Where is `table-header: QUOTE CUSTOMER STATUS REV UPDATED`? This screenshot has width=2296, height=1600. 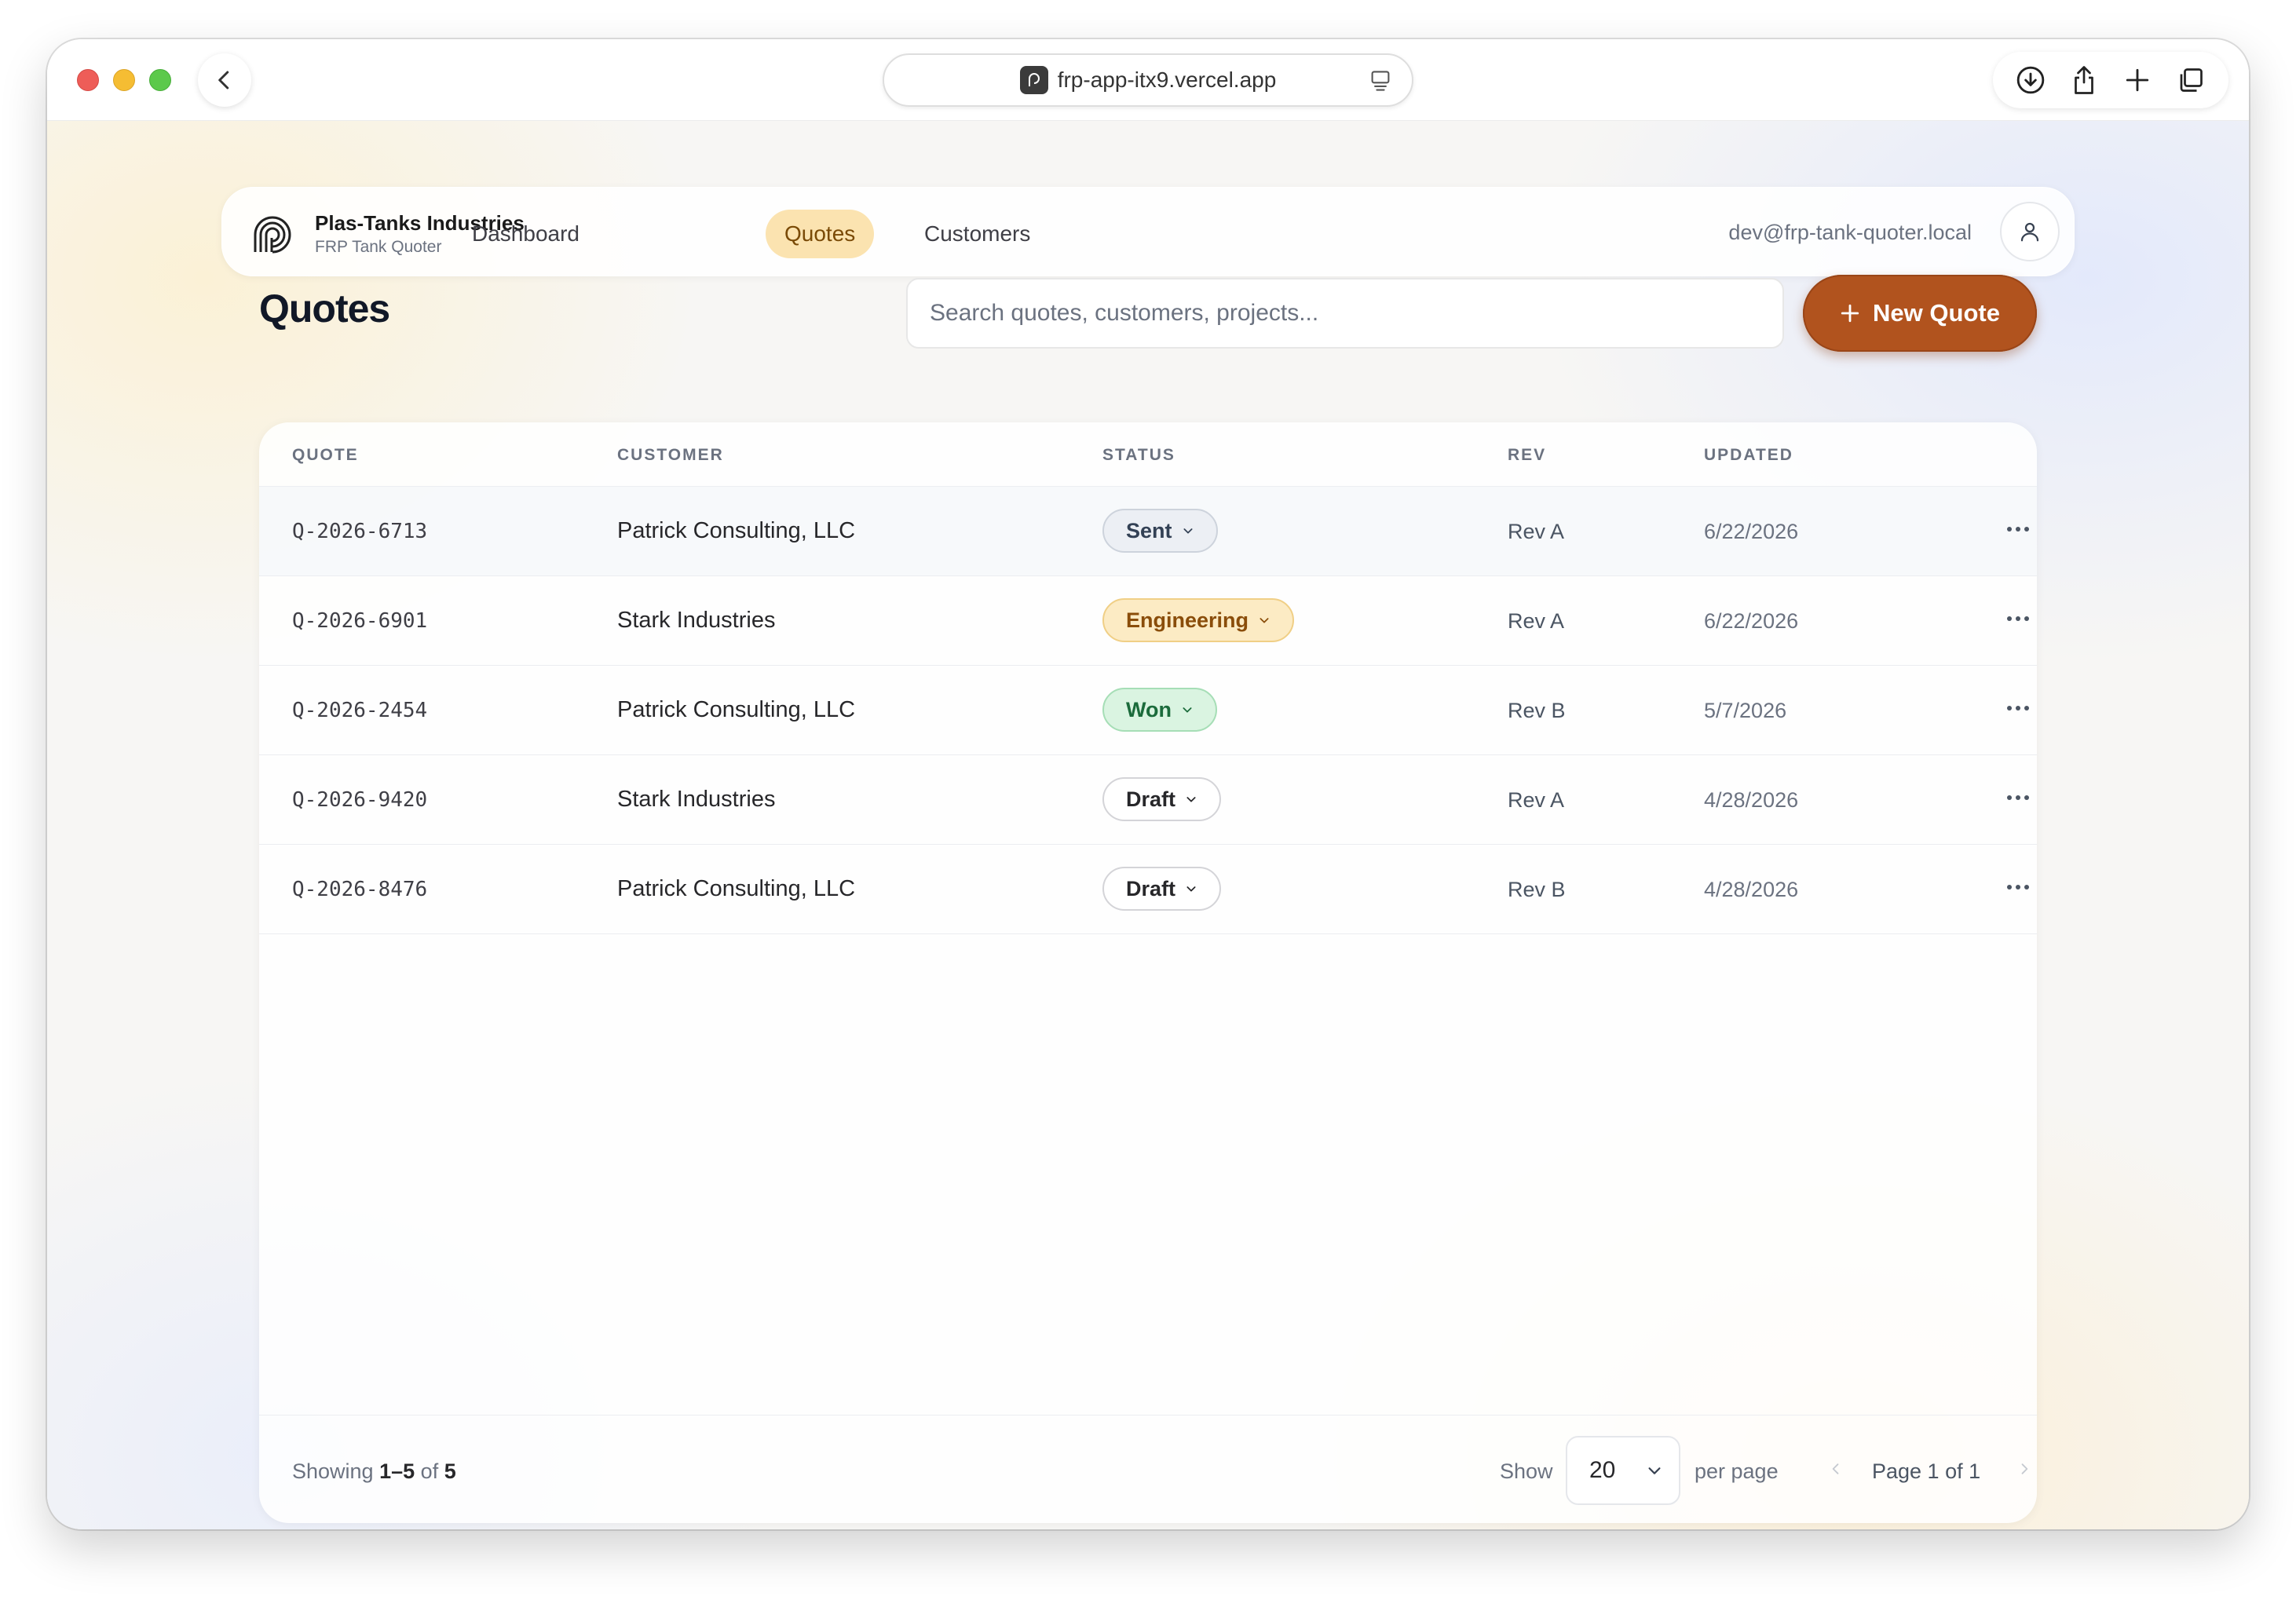
table-header: QUOTE CUSTOMER STATUS REV UPDATED is located at coordinates (1148, 454).